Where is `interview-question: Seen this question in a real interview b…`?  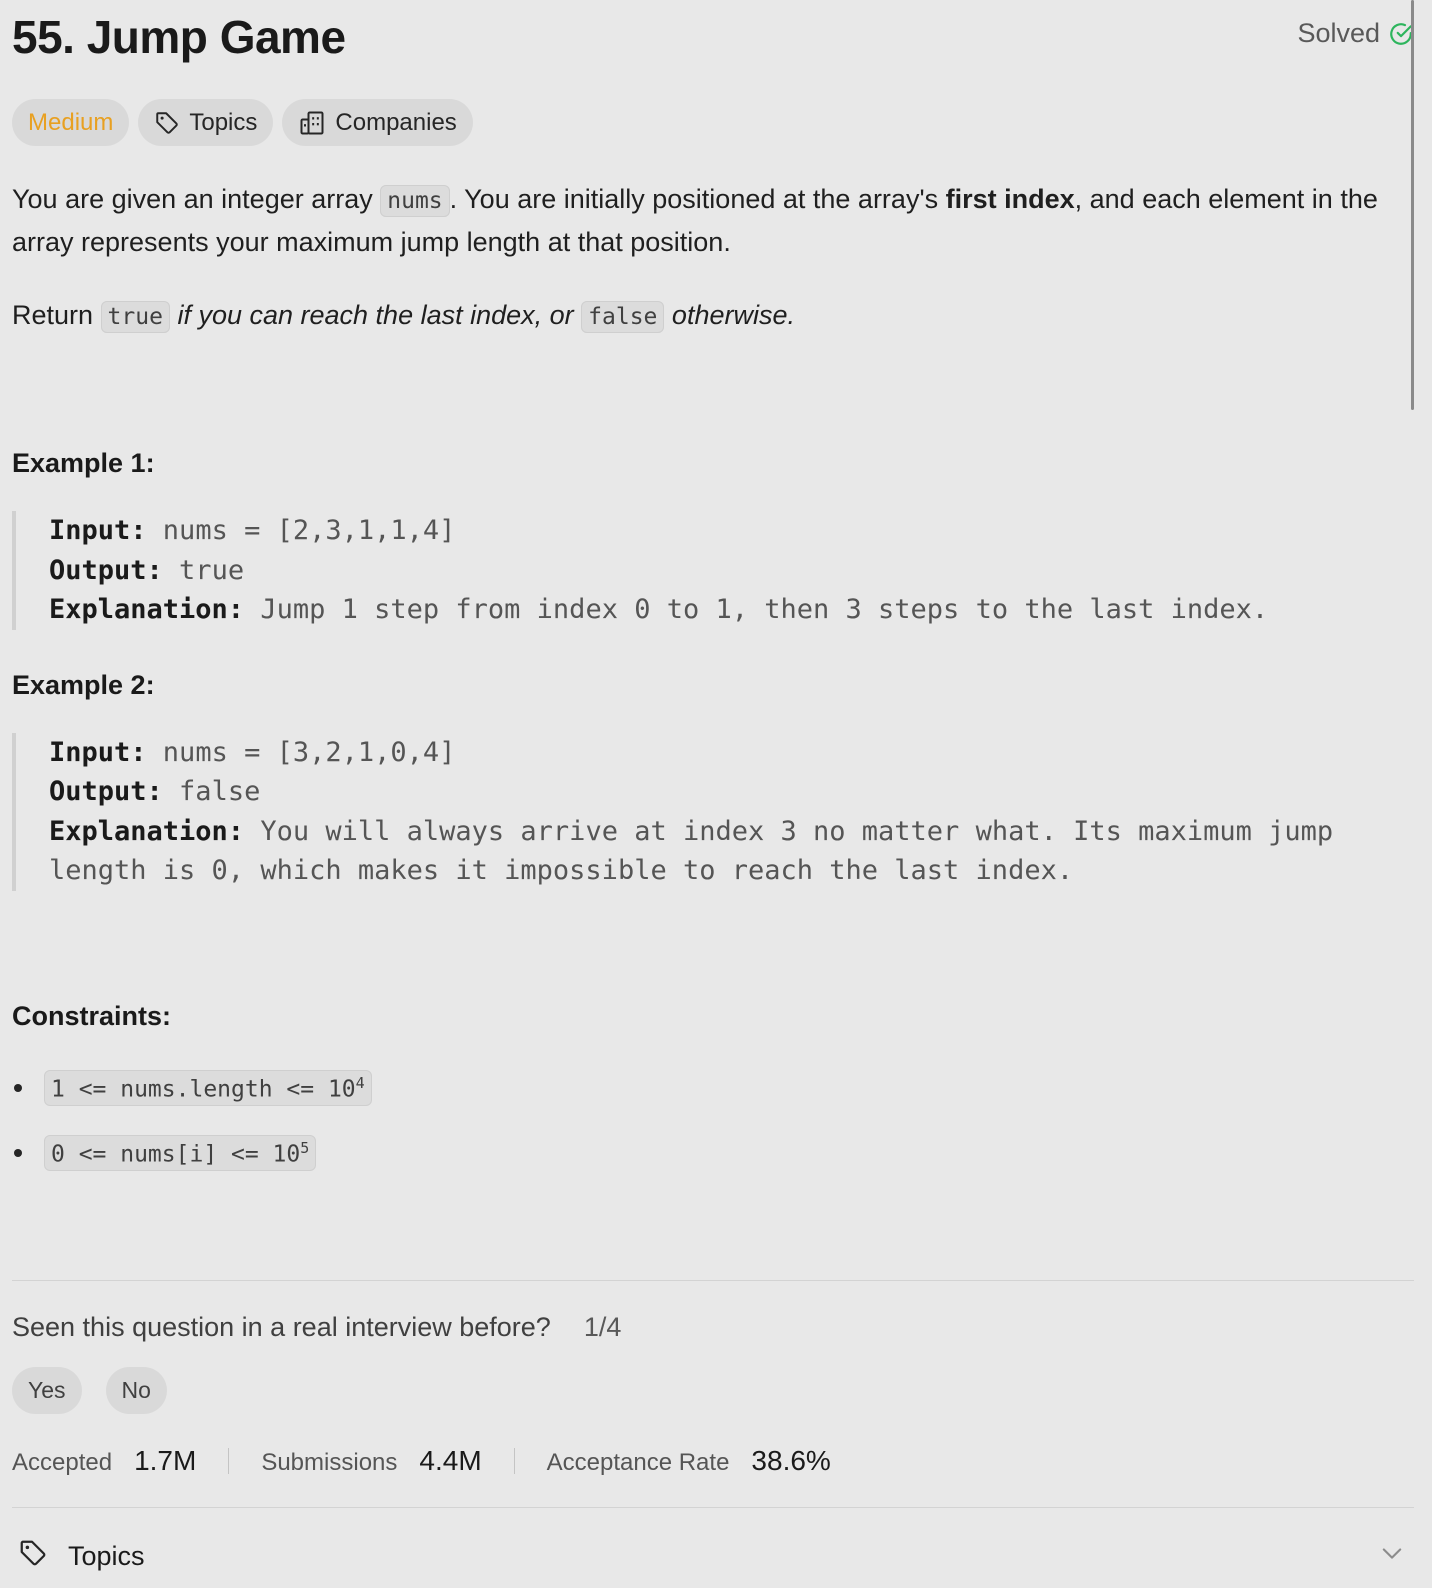
interview-question: Seen this question in a real interview b… is located at coordinates (713, 1327).